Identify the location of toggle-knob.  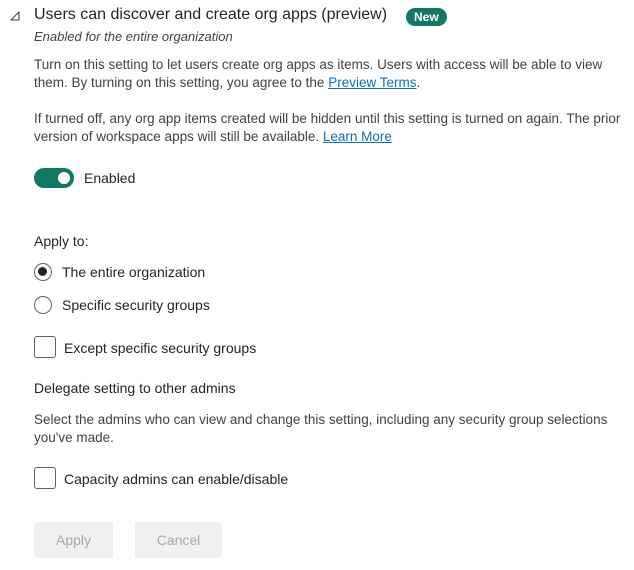
(64, 178).